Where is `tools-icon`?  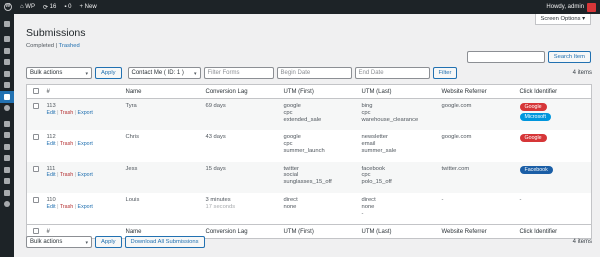 tools-icon is located at coordinates (7, 159).